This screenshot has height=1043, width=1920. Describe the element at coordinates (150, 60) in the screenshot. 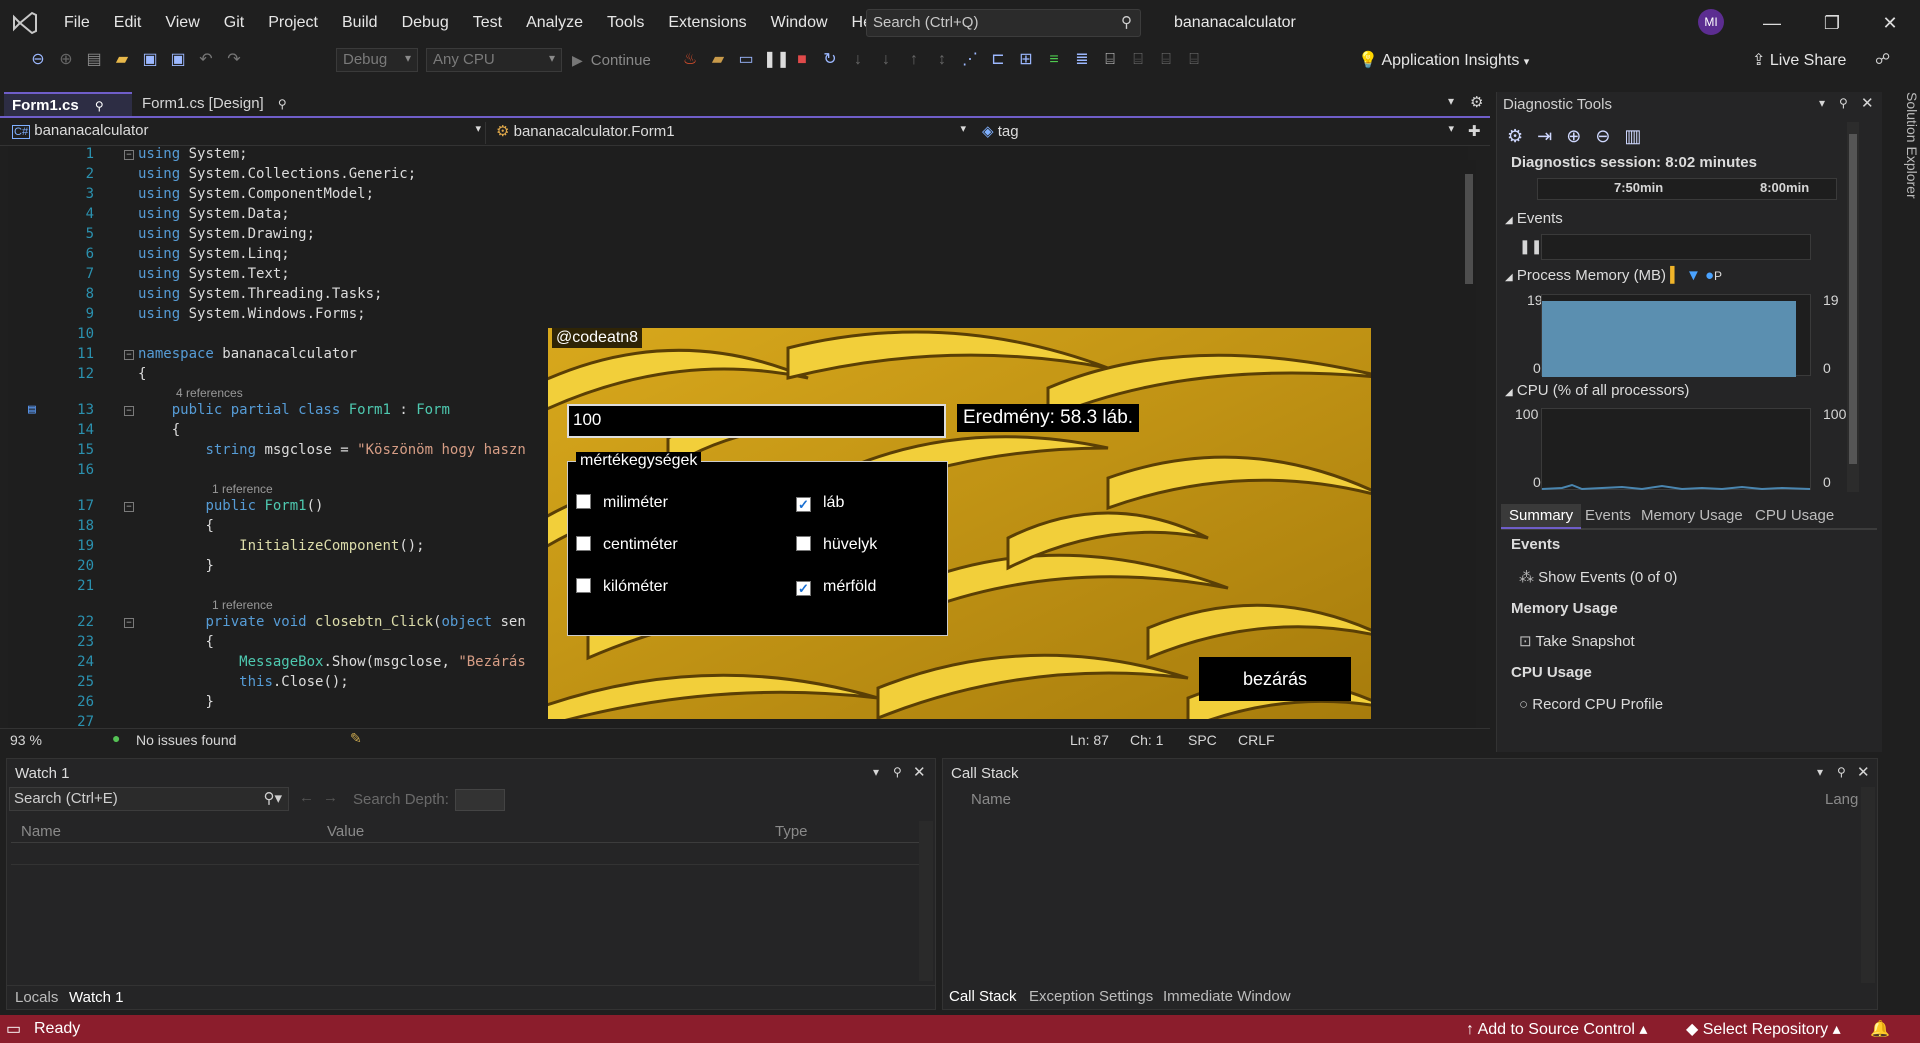

I see `save-icon: ▣` at that location.